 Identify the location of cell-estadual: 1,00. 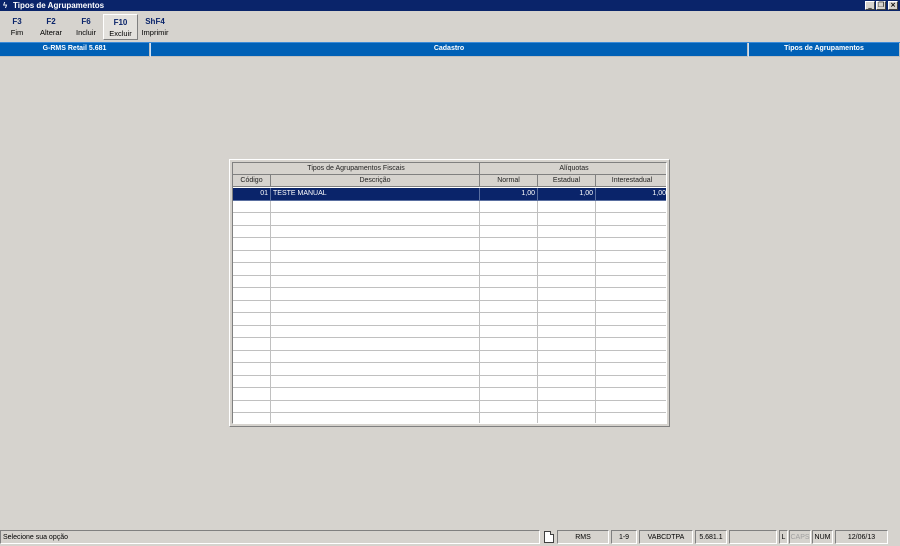
(567, 194).